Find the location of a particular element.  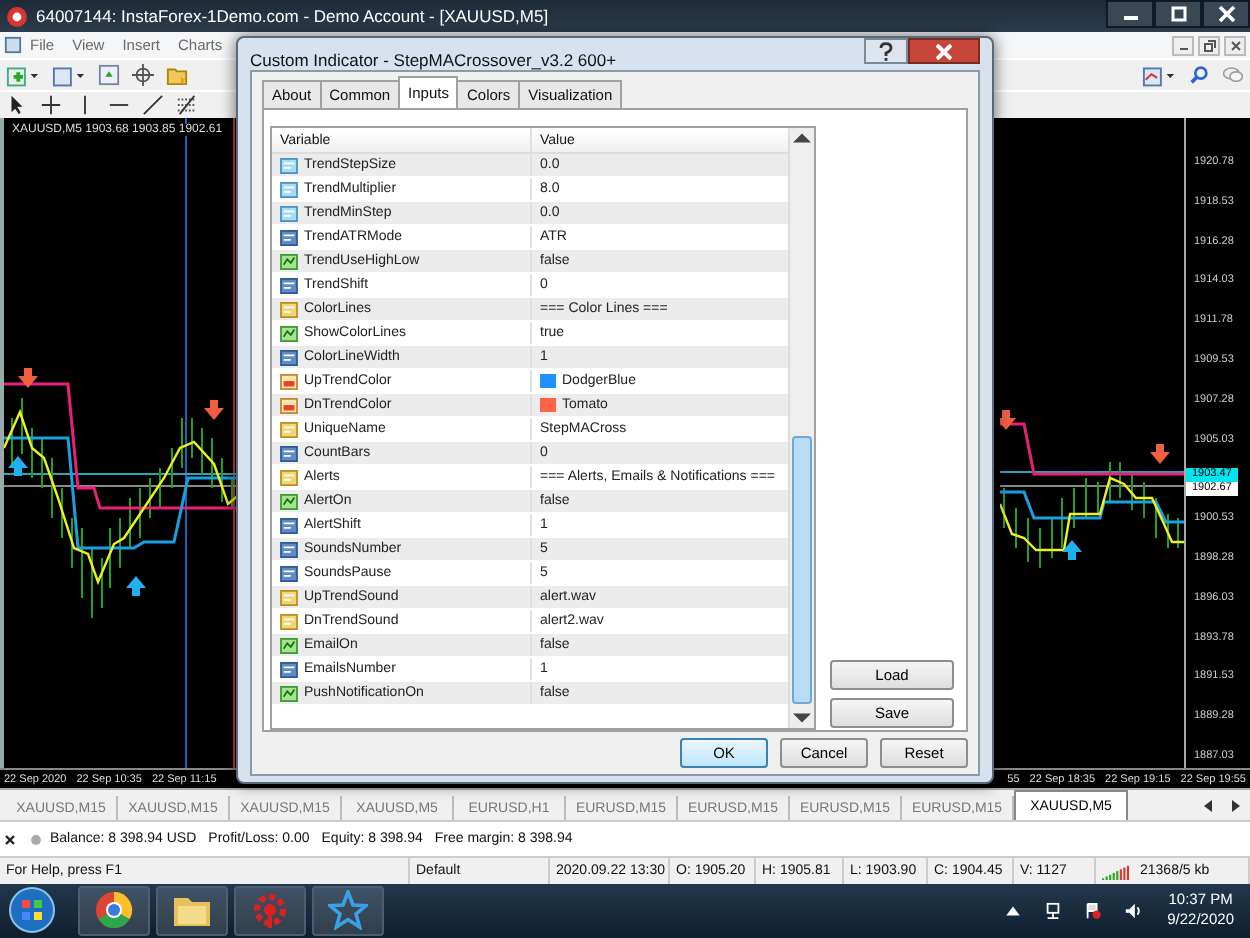

maximize-button is located at coordinates (1178, 14).